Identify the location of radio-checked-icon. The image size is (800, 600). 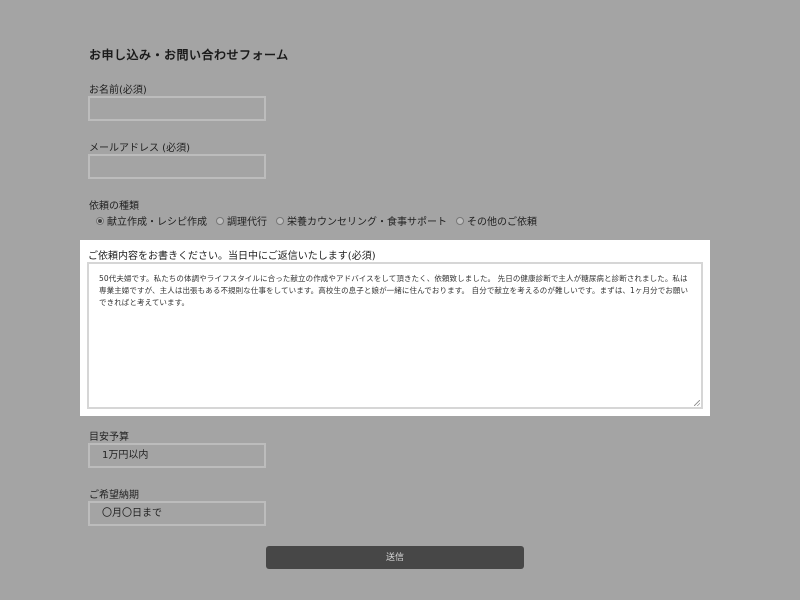
(100, 220).